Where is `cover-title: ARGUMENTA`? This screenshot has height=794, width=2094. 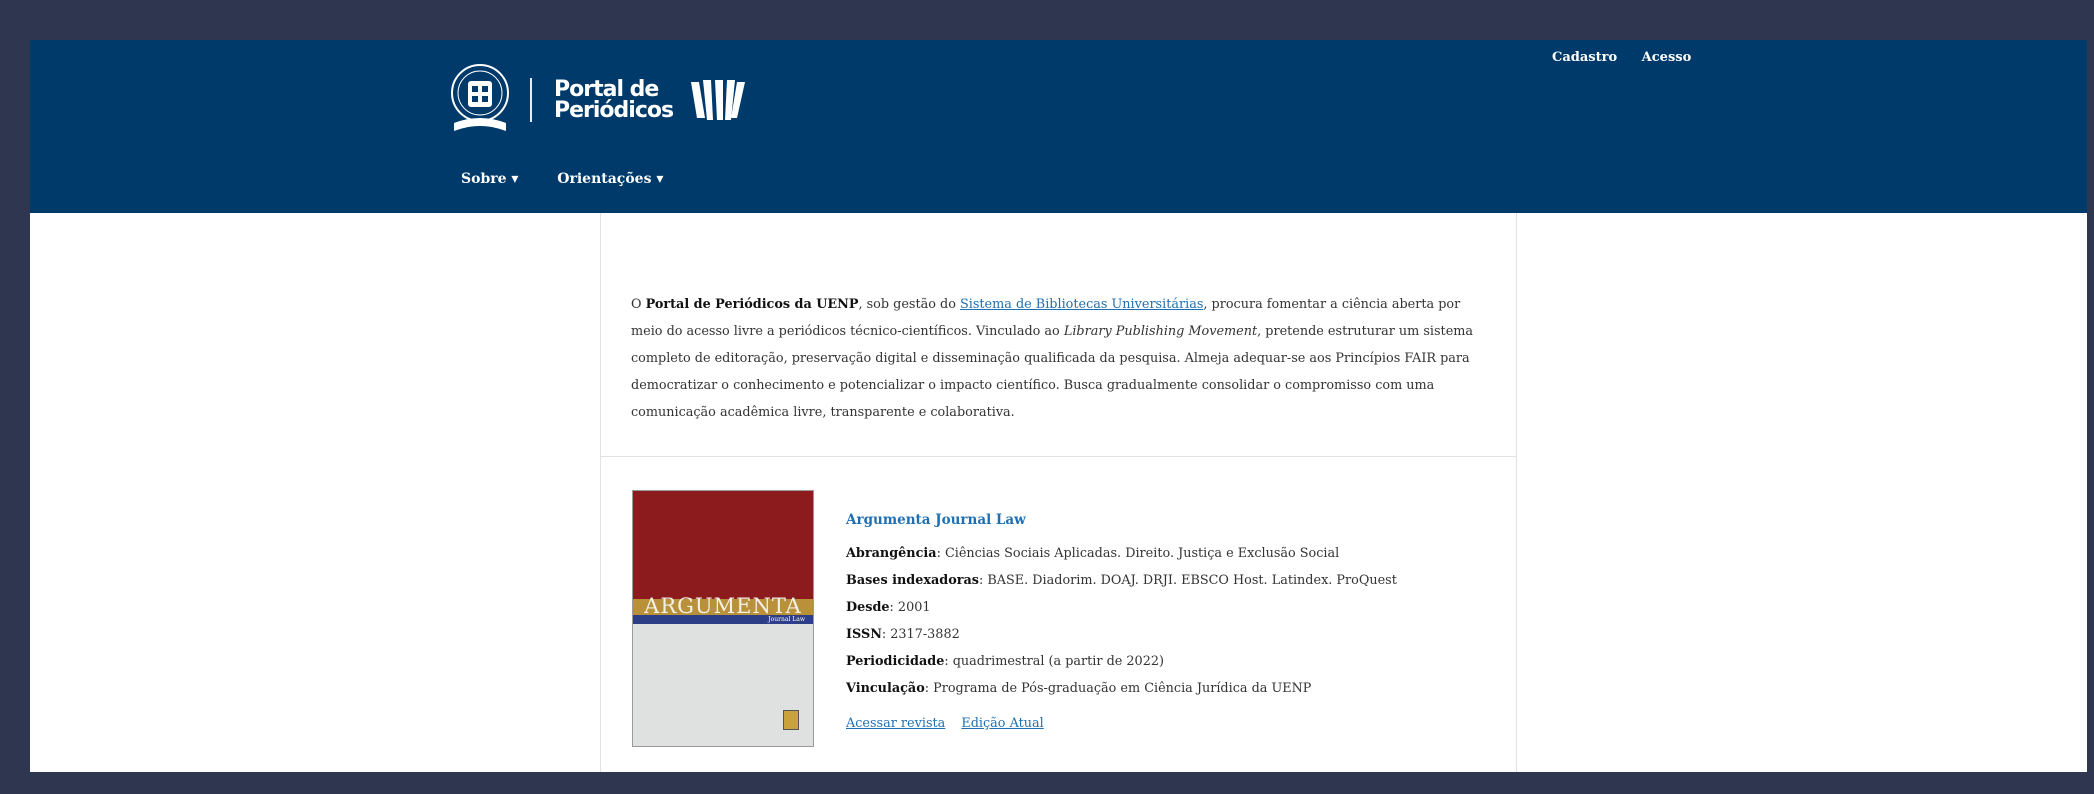 cover-title: ARGUMENTA is located at coordinates (723, 606).